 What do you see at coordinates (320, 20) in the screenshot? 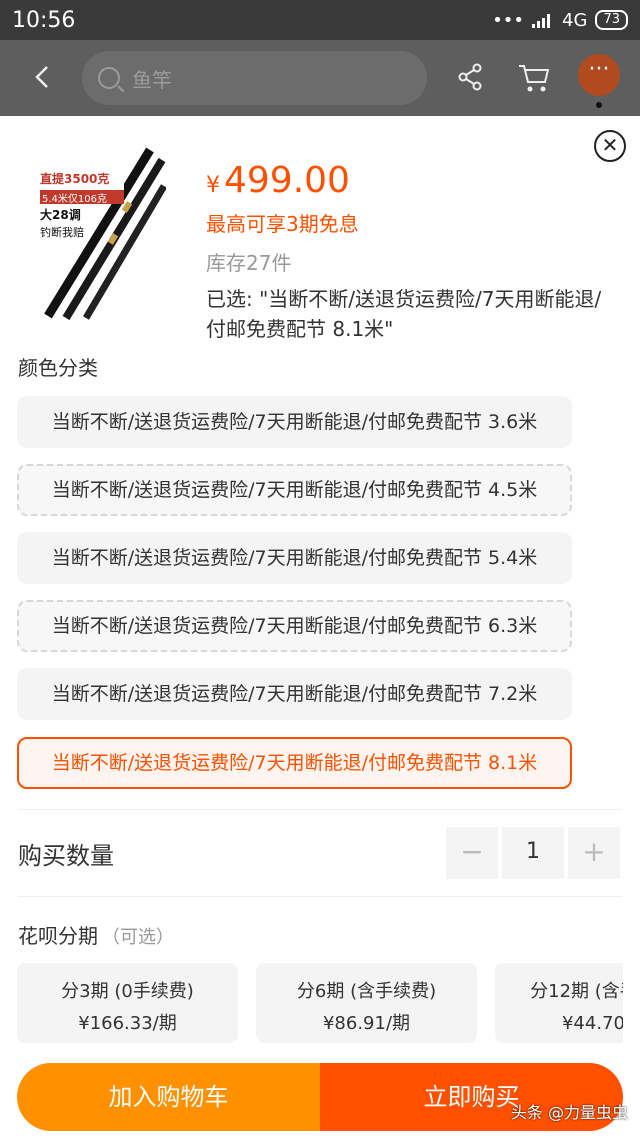
I see `status-bar: 10:56 ••• 4G 73` at bounding box center [320, 20].